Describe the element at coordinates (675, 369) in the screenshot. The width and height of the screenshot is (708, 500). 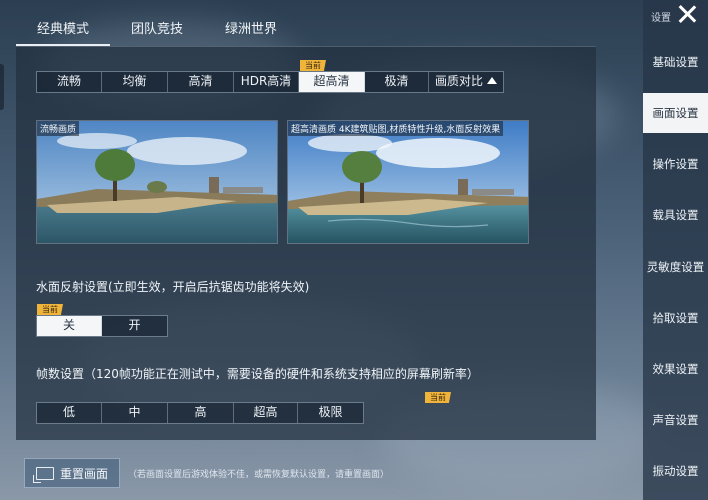
I see `sidebar-item-effects: 效果设置` at that location.